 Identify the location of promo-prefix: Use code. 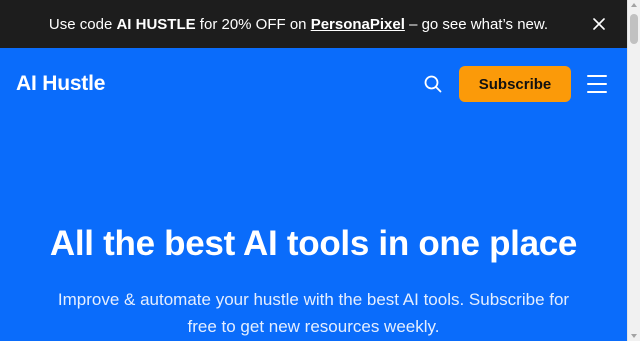
(82, 24).